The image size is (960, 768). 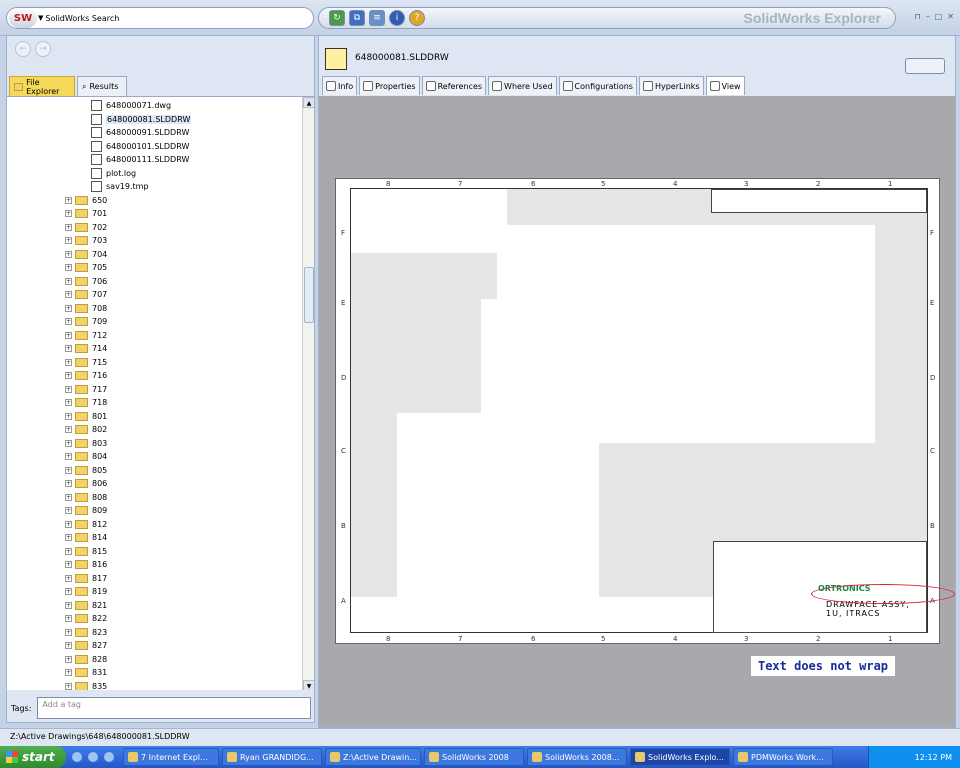 I want to click on forward-icon: →, so click(x=43, y=49).